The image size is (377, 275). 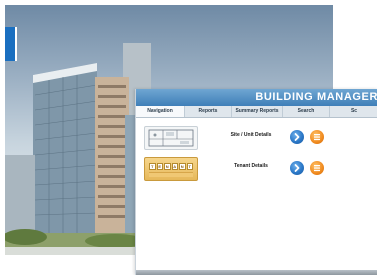 What do you see at coordinates (171, 174) in the screenshot?
I see `sign-base` at bounding box center [171, 174].